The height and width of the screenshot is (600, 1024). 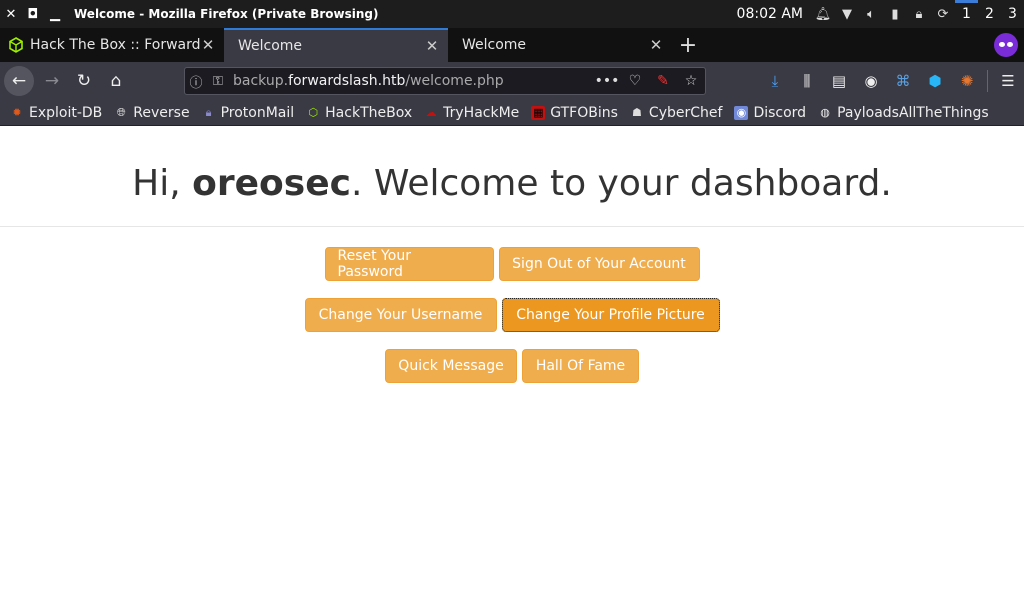 I want to click on translate-icon: ⌘, so click(x=903, y=81).